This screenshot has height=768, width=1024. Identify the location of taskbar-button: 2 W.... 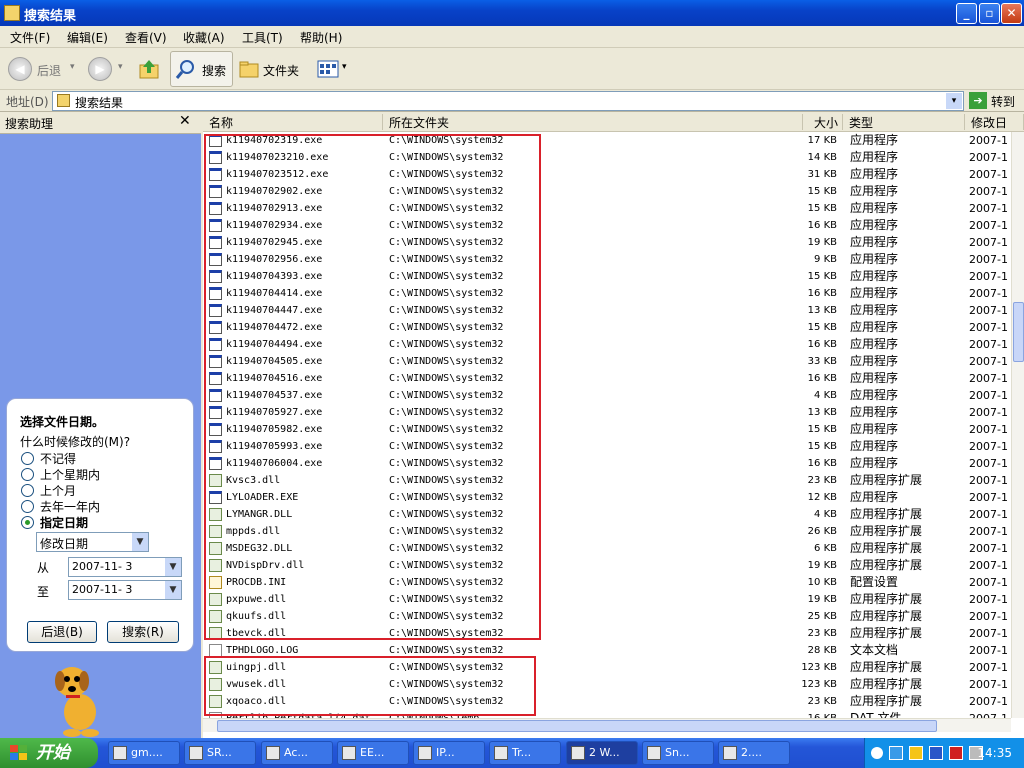
(602, 753).